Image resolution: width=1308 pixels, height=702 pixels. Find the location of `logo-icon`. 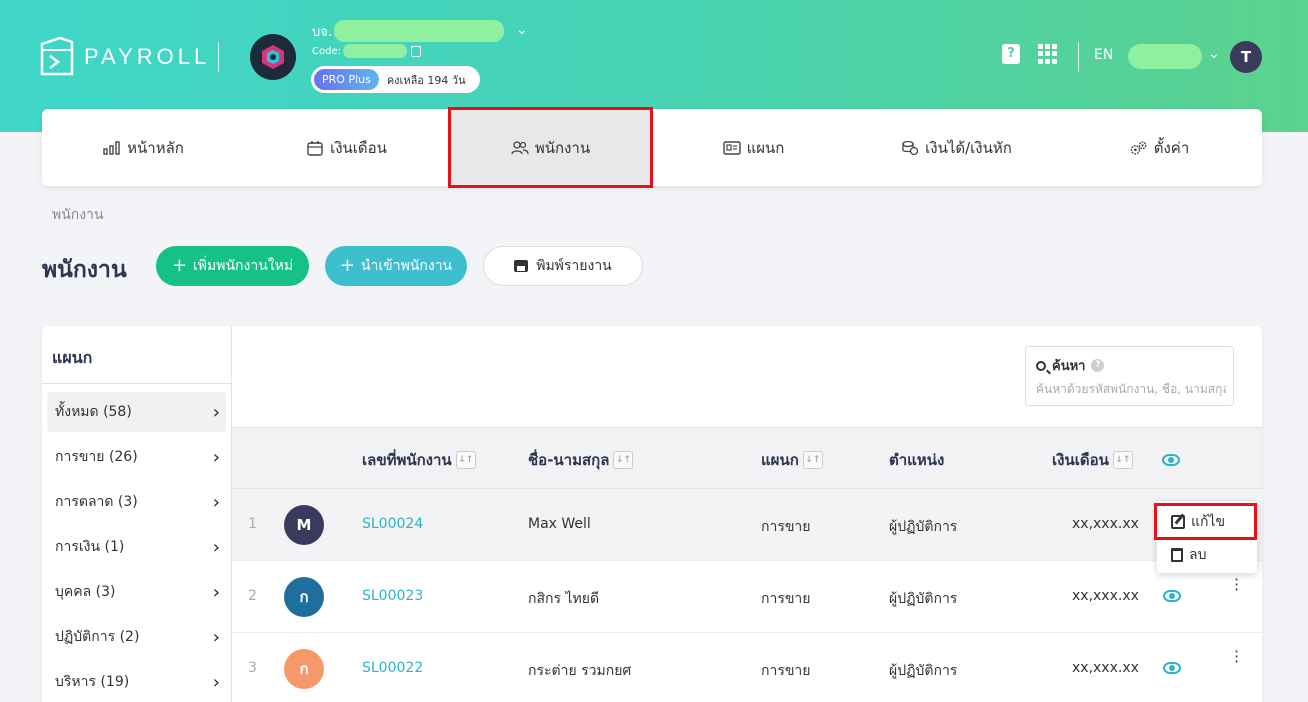

logo-icon is located at coordinates (57, 56).